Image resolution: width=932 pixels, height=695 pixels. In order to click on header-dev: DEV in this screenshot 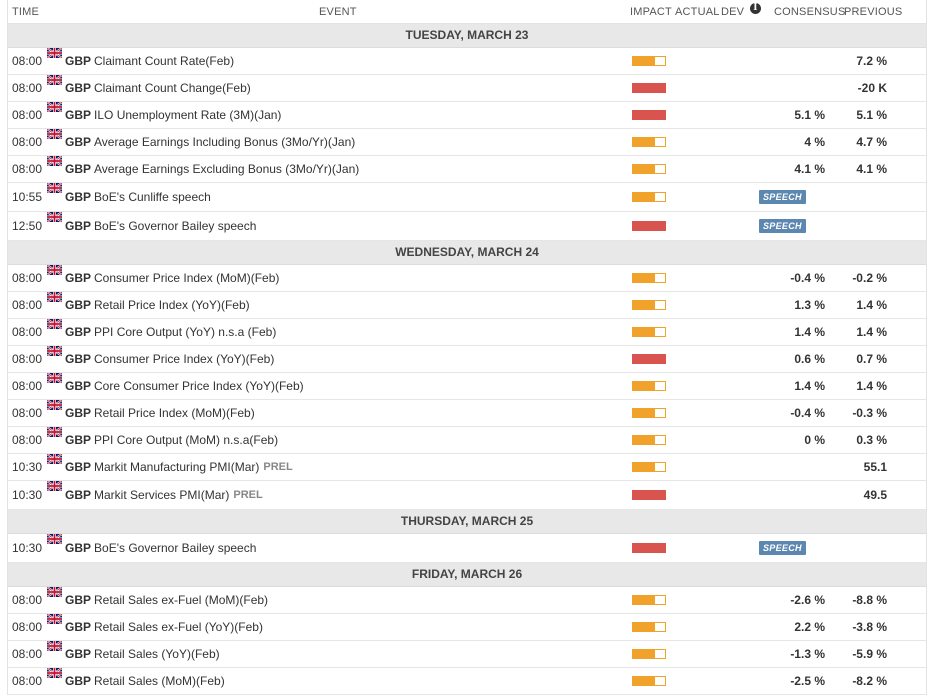, I will do `click(732, 12)`.